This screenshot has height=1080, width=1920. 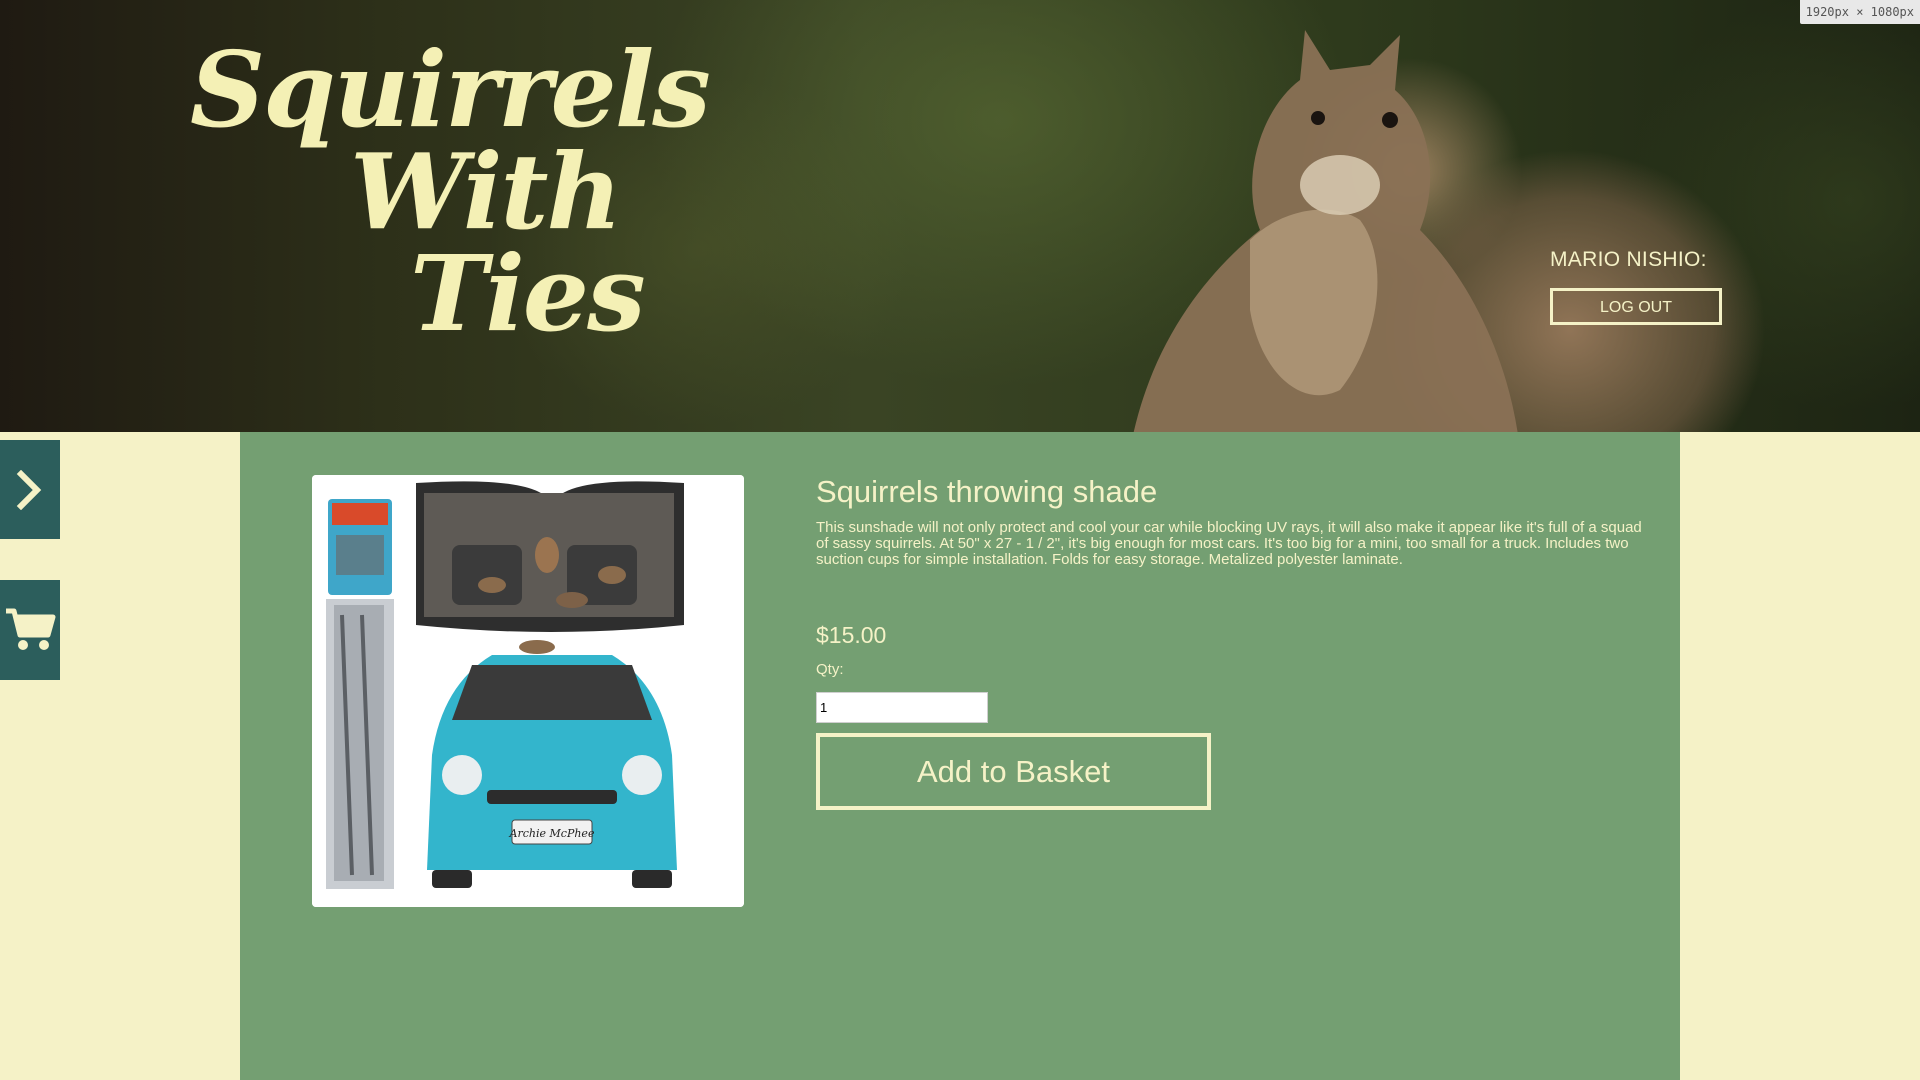 I want to click on qty-input, so click(x=902, y=707).